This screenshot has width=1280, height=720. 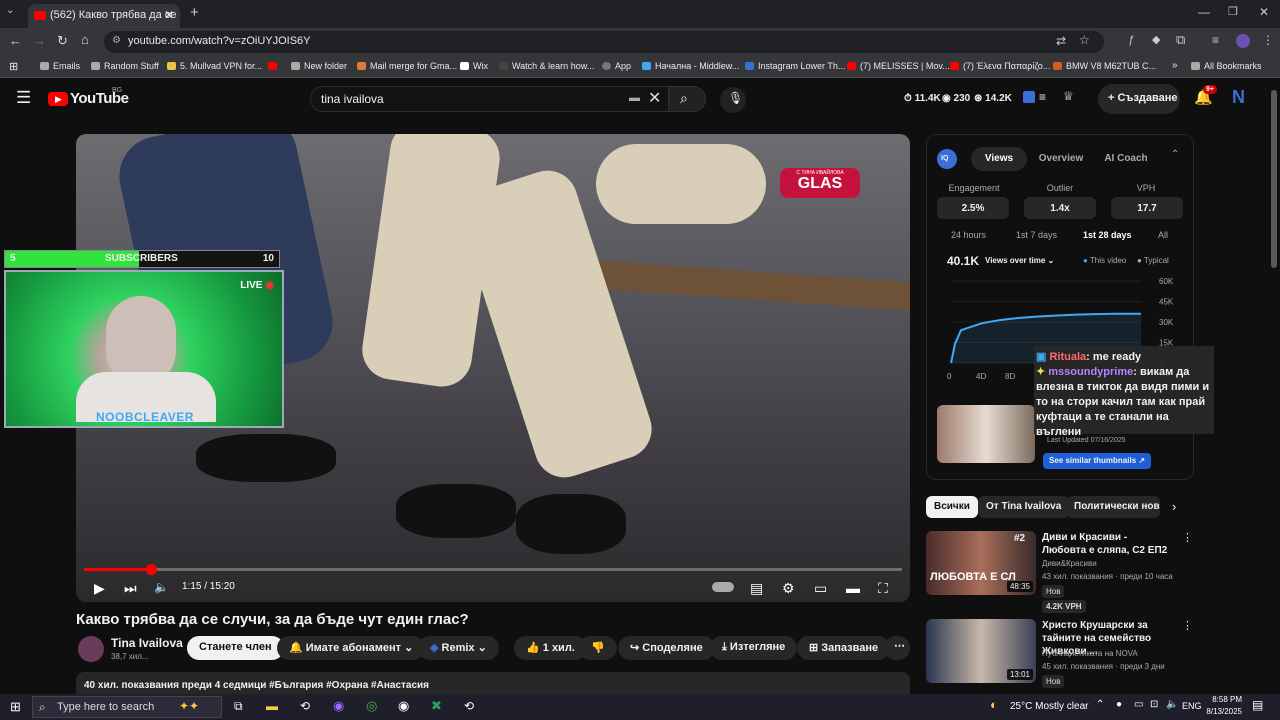 I want to click on clear-search-icon: ✕, so click(x=654, y=98).